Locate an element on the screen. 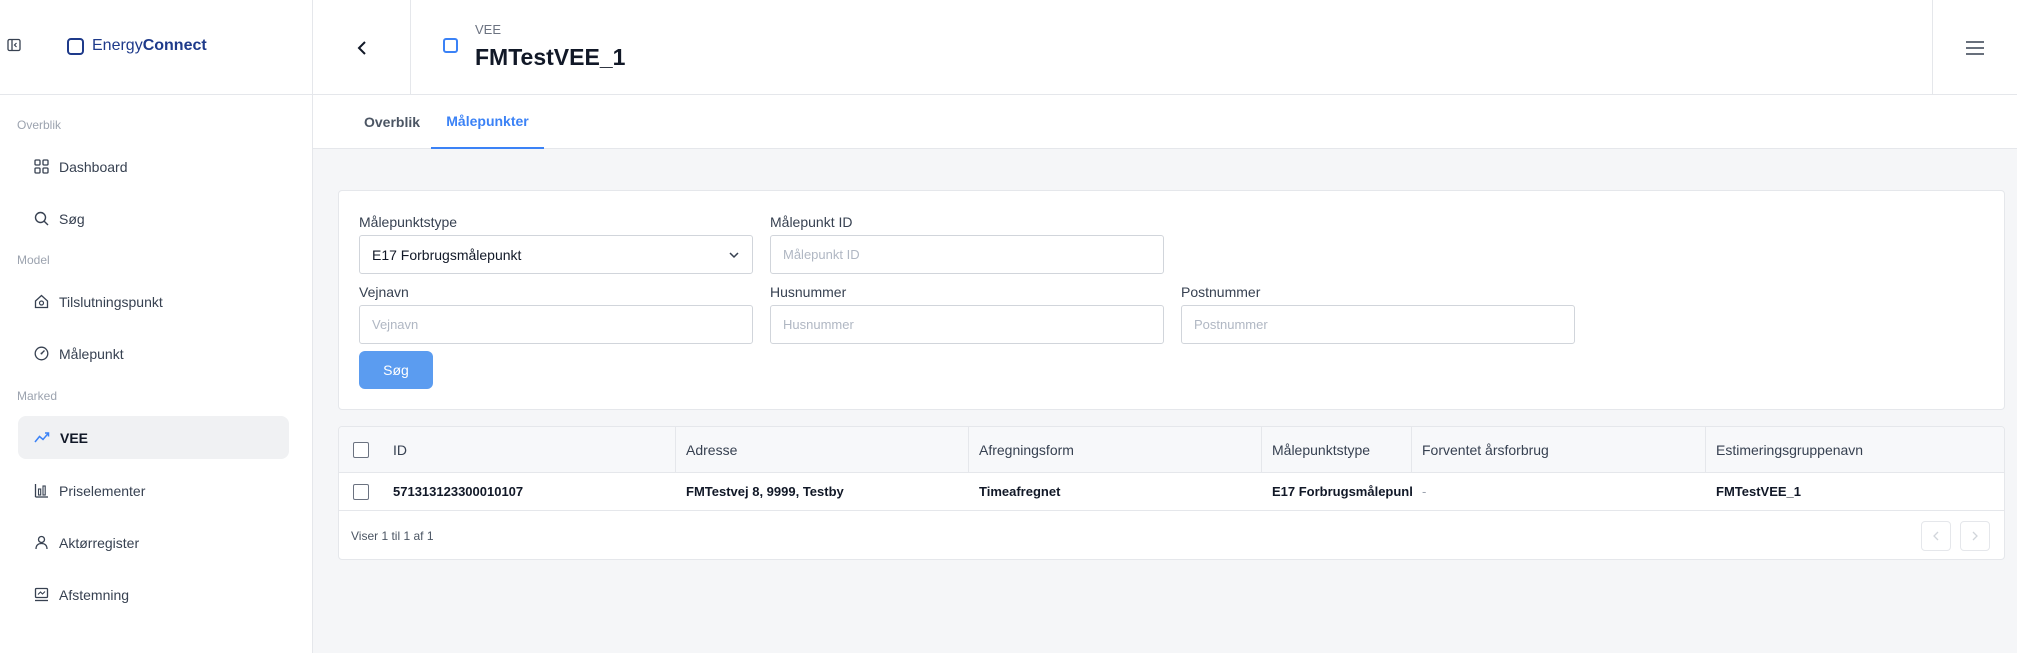 The image size is (2017, 653). row-select-cell is located at coordinates (361, 491).